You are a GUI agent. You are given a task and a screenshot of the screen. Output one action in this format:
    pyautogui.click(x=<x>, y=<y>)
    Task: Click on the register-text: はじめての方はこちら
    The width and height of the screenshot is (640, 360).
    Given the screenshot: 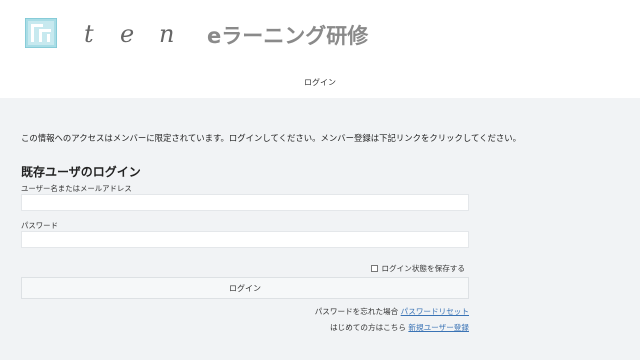 What is the action you would take?
    pyautogui.click(x=368, y=327)
    